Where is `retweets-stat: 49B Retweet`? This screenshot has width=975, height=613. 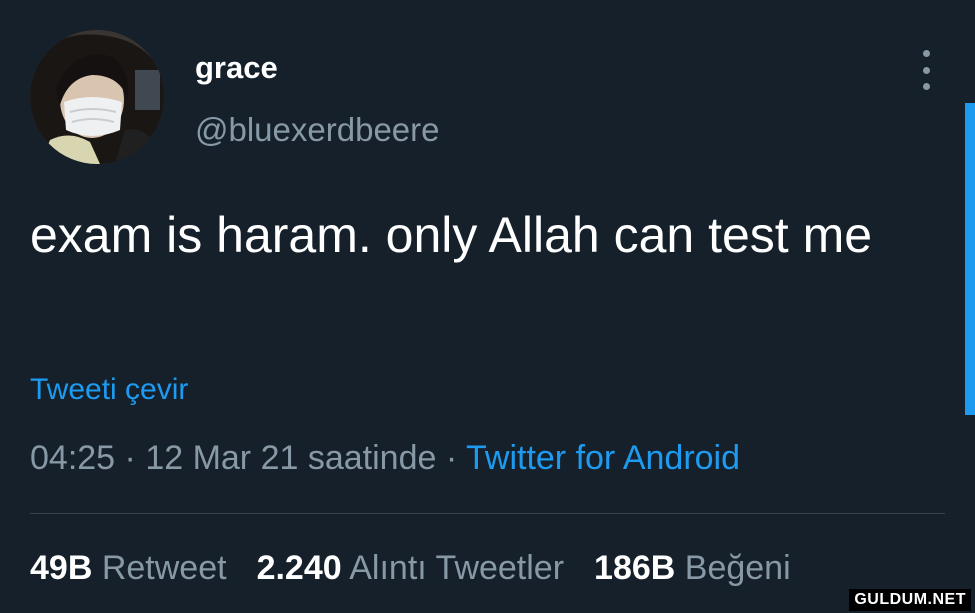 retweets-stat: 49B Retweet is located at coordinates (128, 568).